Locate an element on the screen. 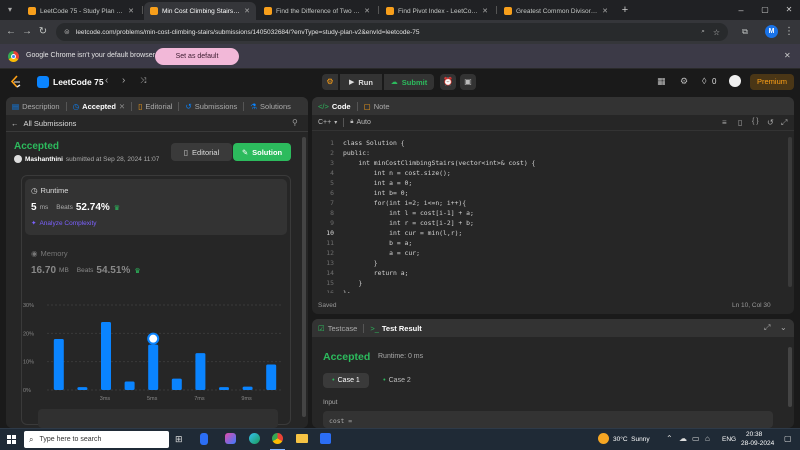 This screenshot has width=800, height=450. bluetooth-icon is located at coordinates (204, 439).